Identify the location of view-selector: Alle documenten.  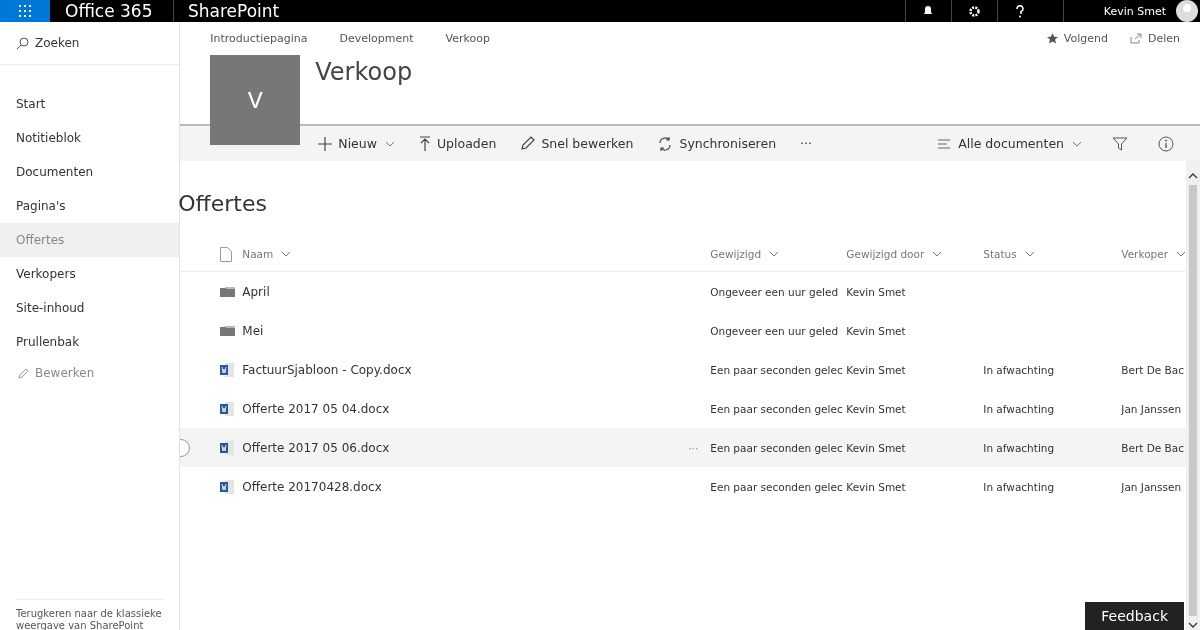
(1010, 143).